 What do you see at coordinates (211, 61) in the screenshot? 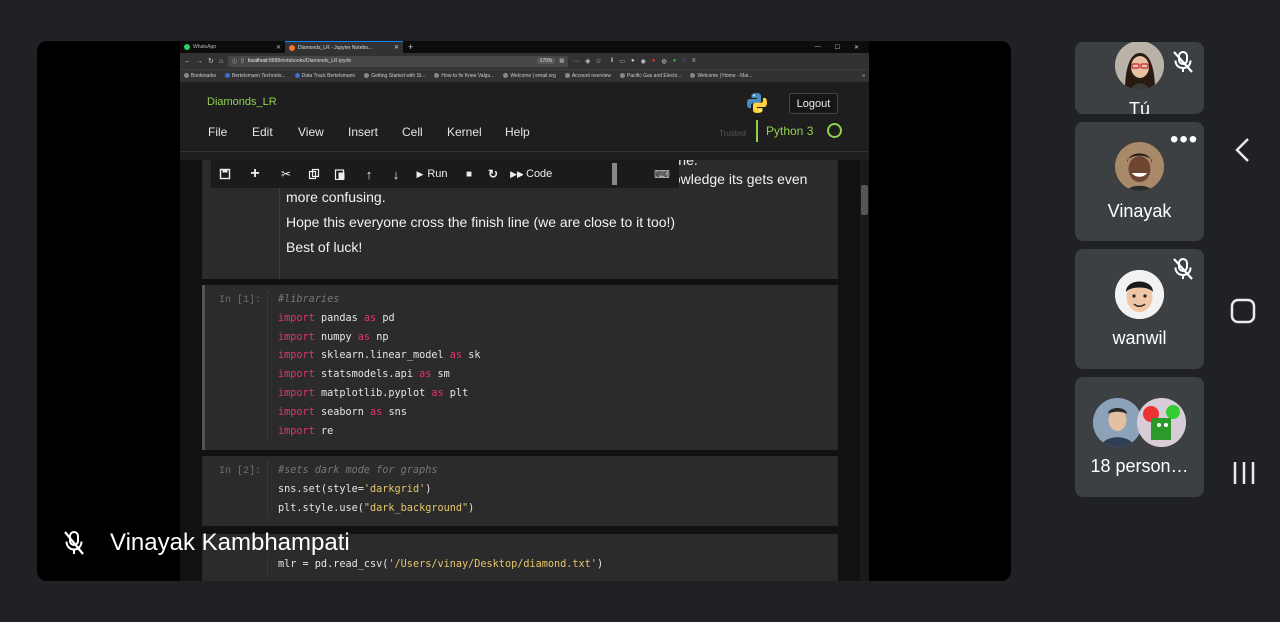
I see `reload-icon: ↻` at bounding box center [211, 61].